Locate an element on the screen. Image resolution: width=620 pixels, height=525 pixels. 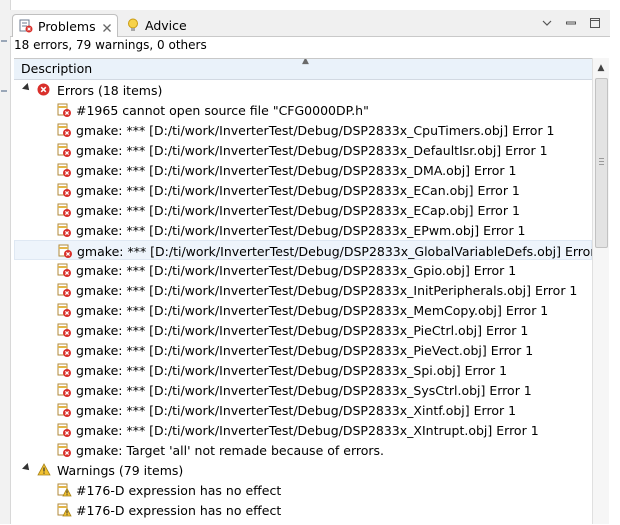
warnings-group-icon is located at coordinates (44, 469).